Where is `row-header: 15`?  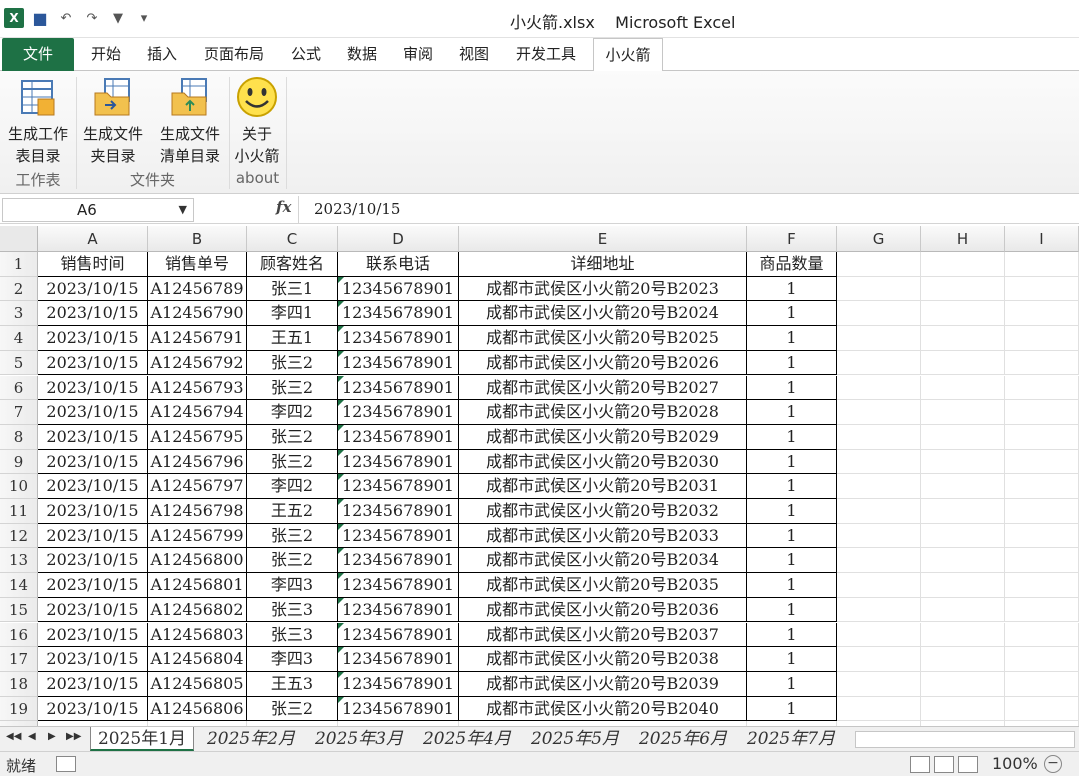 row-header: 15 is located at coordinates (19, 610).